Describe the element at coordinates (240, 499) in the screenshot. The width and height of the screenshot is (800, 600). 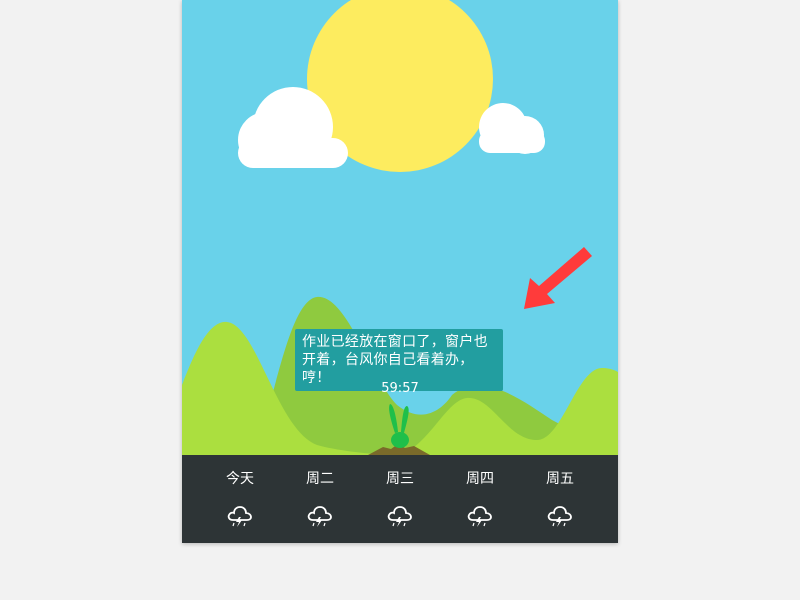
I see `forecast-day: 今天` at that location.